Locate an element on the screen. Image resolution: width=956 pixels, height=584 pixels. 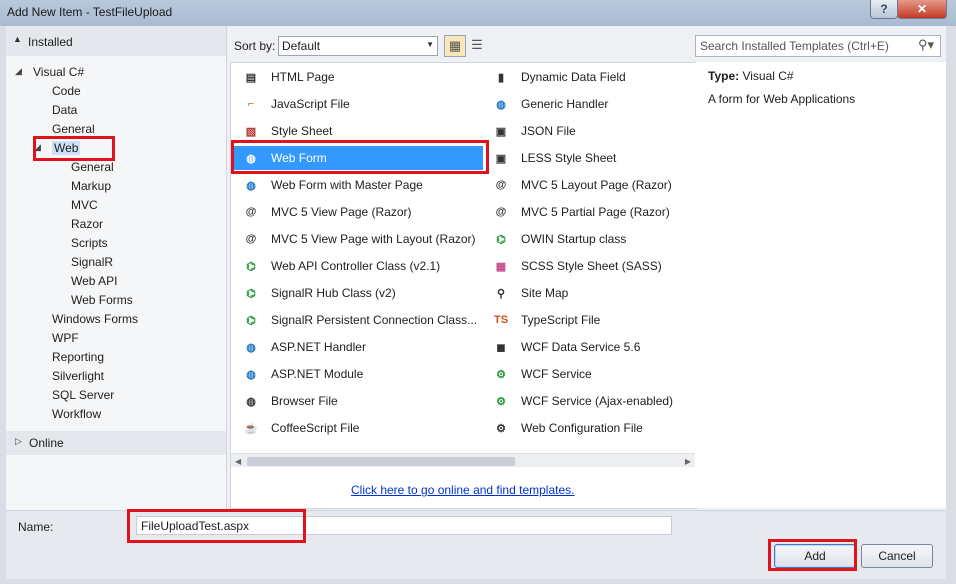
template-item: ⚙ WCF Service (Ajax-enabled) is located at coordinates (589, 401).